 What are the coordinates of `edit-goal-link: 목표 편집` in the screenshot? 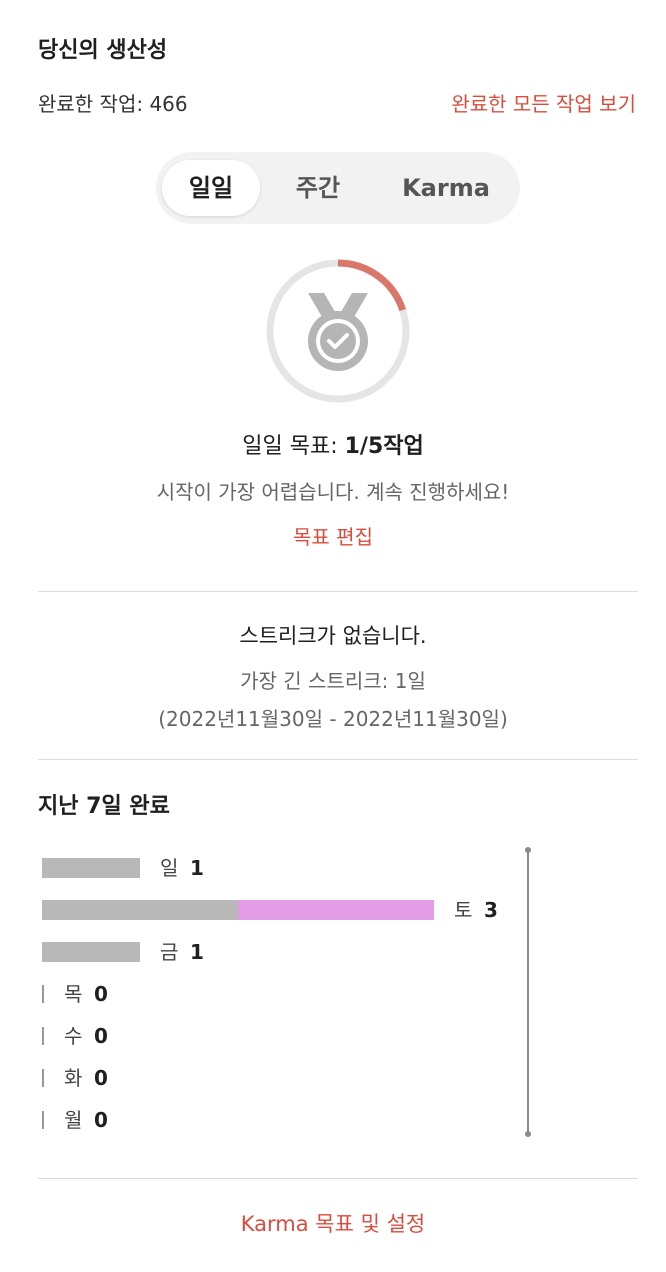 It's located at (333, 537).